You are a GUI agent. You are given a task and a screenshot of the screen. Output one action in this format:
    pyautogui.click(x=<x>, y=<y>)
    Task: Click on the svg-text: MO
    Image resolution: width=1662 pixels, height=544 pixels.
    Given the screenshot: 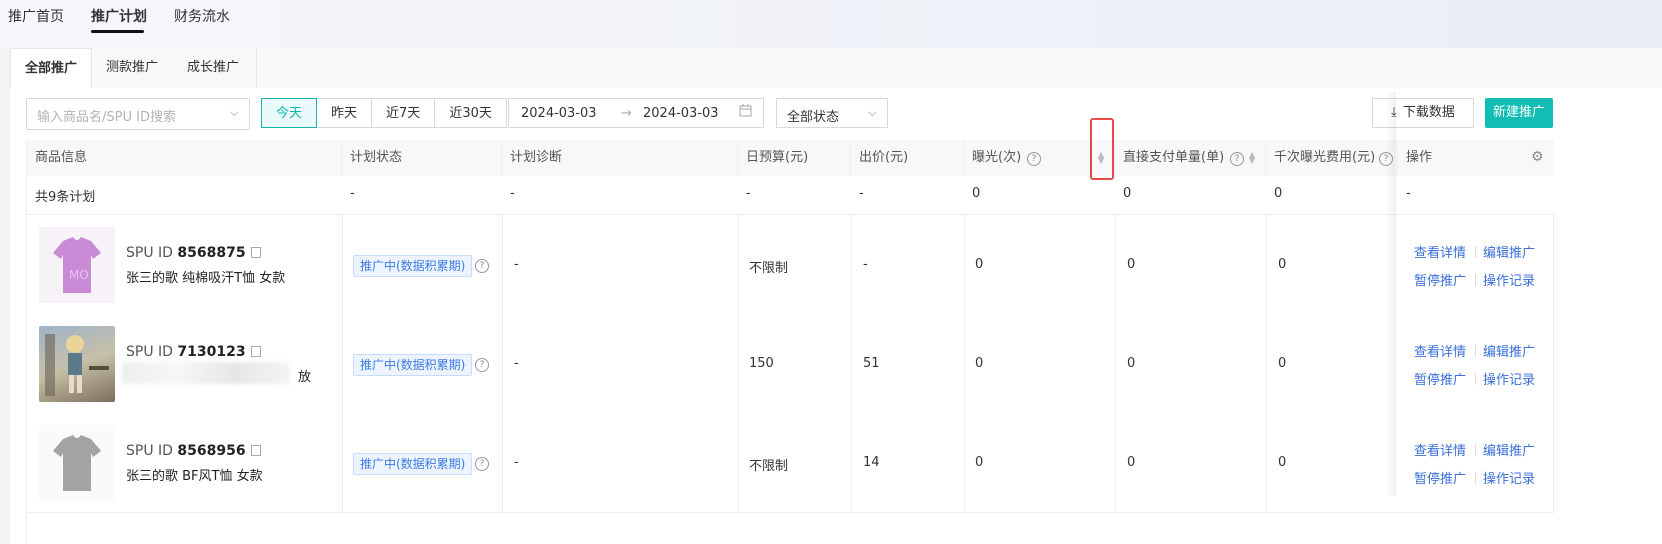 What is the action you would take?
    pyautogui.click(x=79, y=275)
    